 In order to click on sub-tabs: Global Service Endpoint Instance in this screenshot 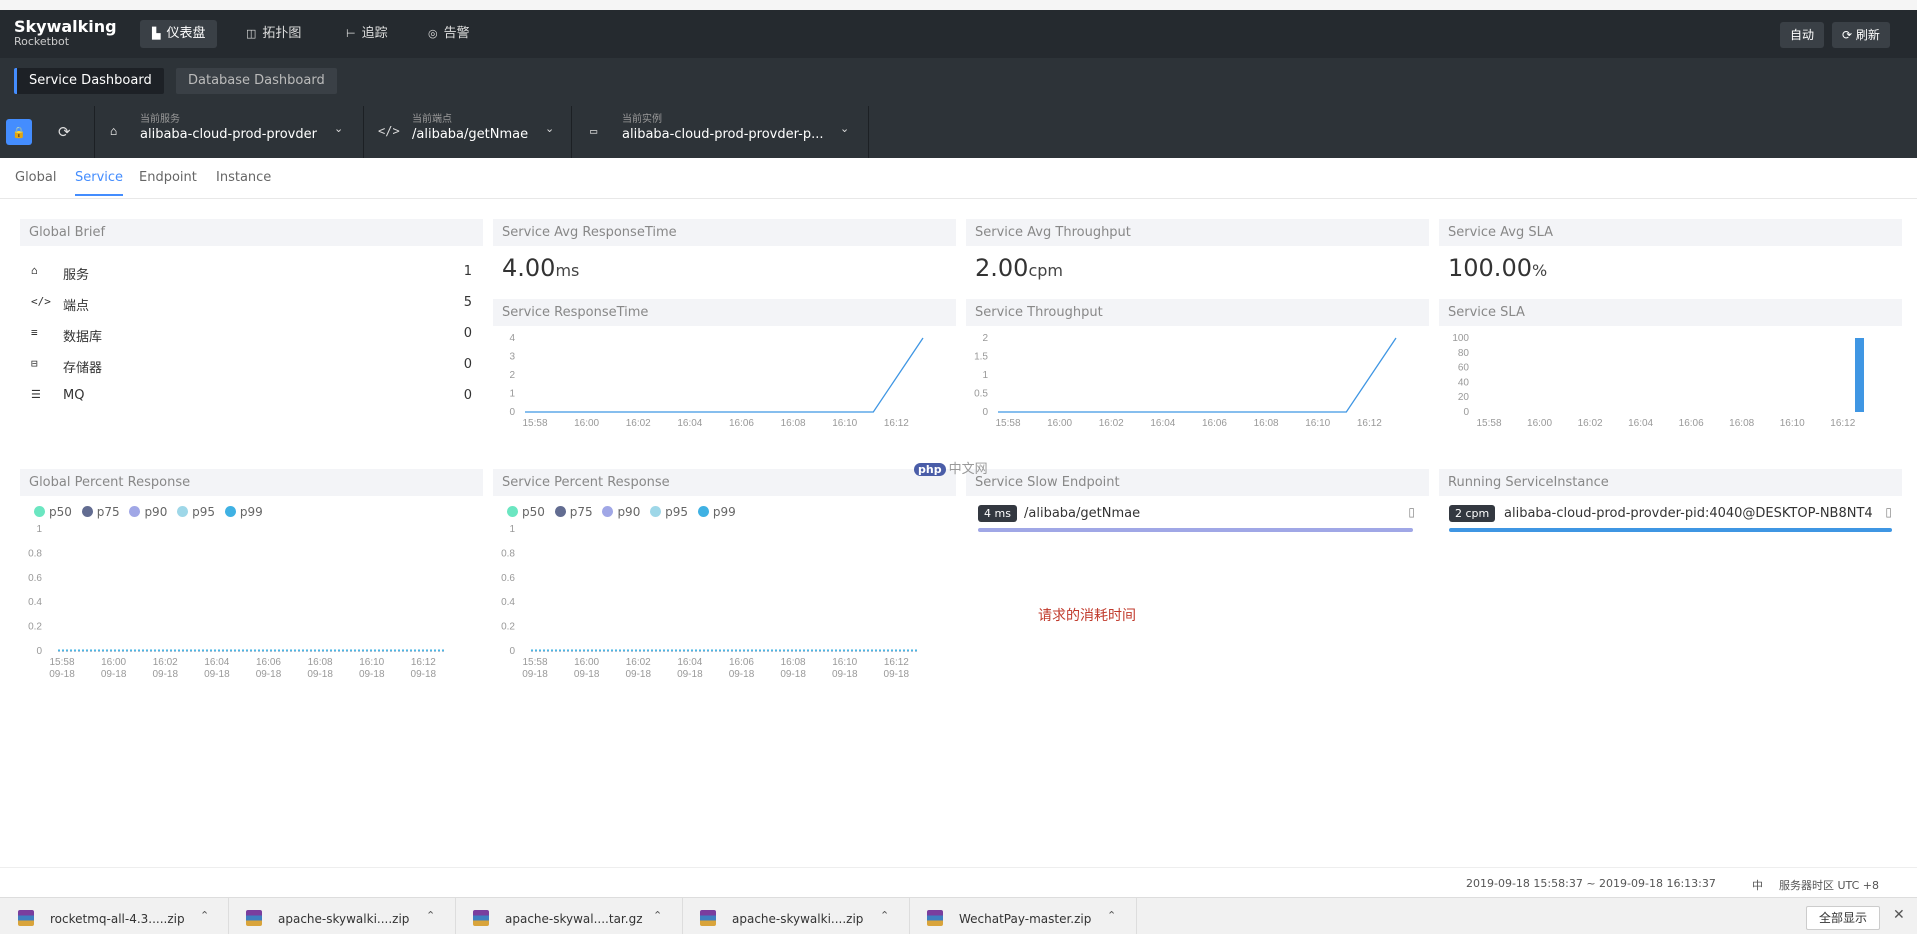, I will do `click(958, 178)`.